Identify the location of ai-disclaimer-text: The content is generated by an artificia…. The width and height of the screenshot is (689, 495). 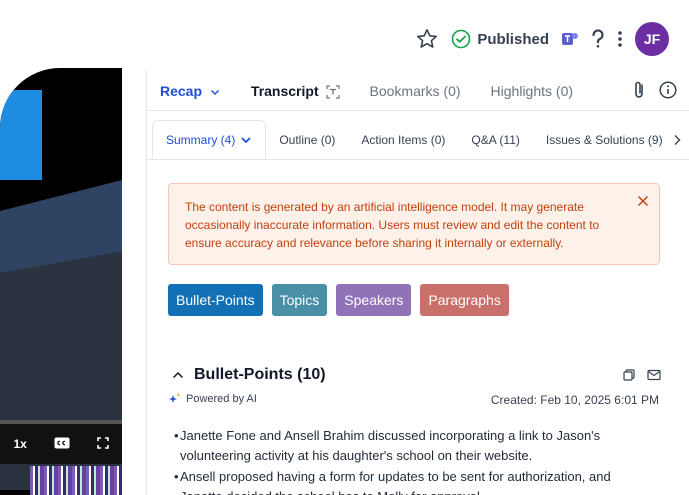
(392, 225).